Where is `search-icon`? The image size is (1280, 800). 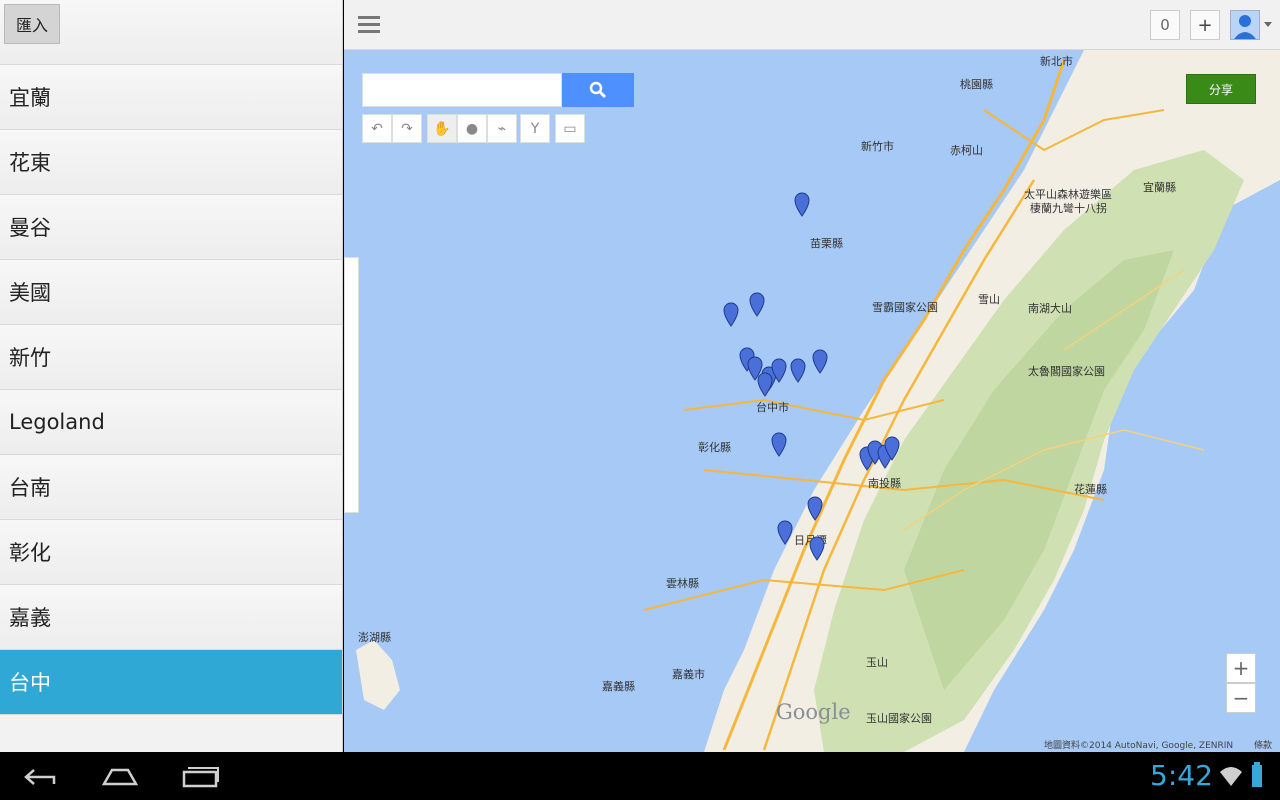 search-icon is located at coordinates (598, 90).